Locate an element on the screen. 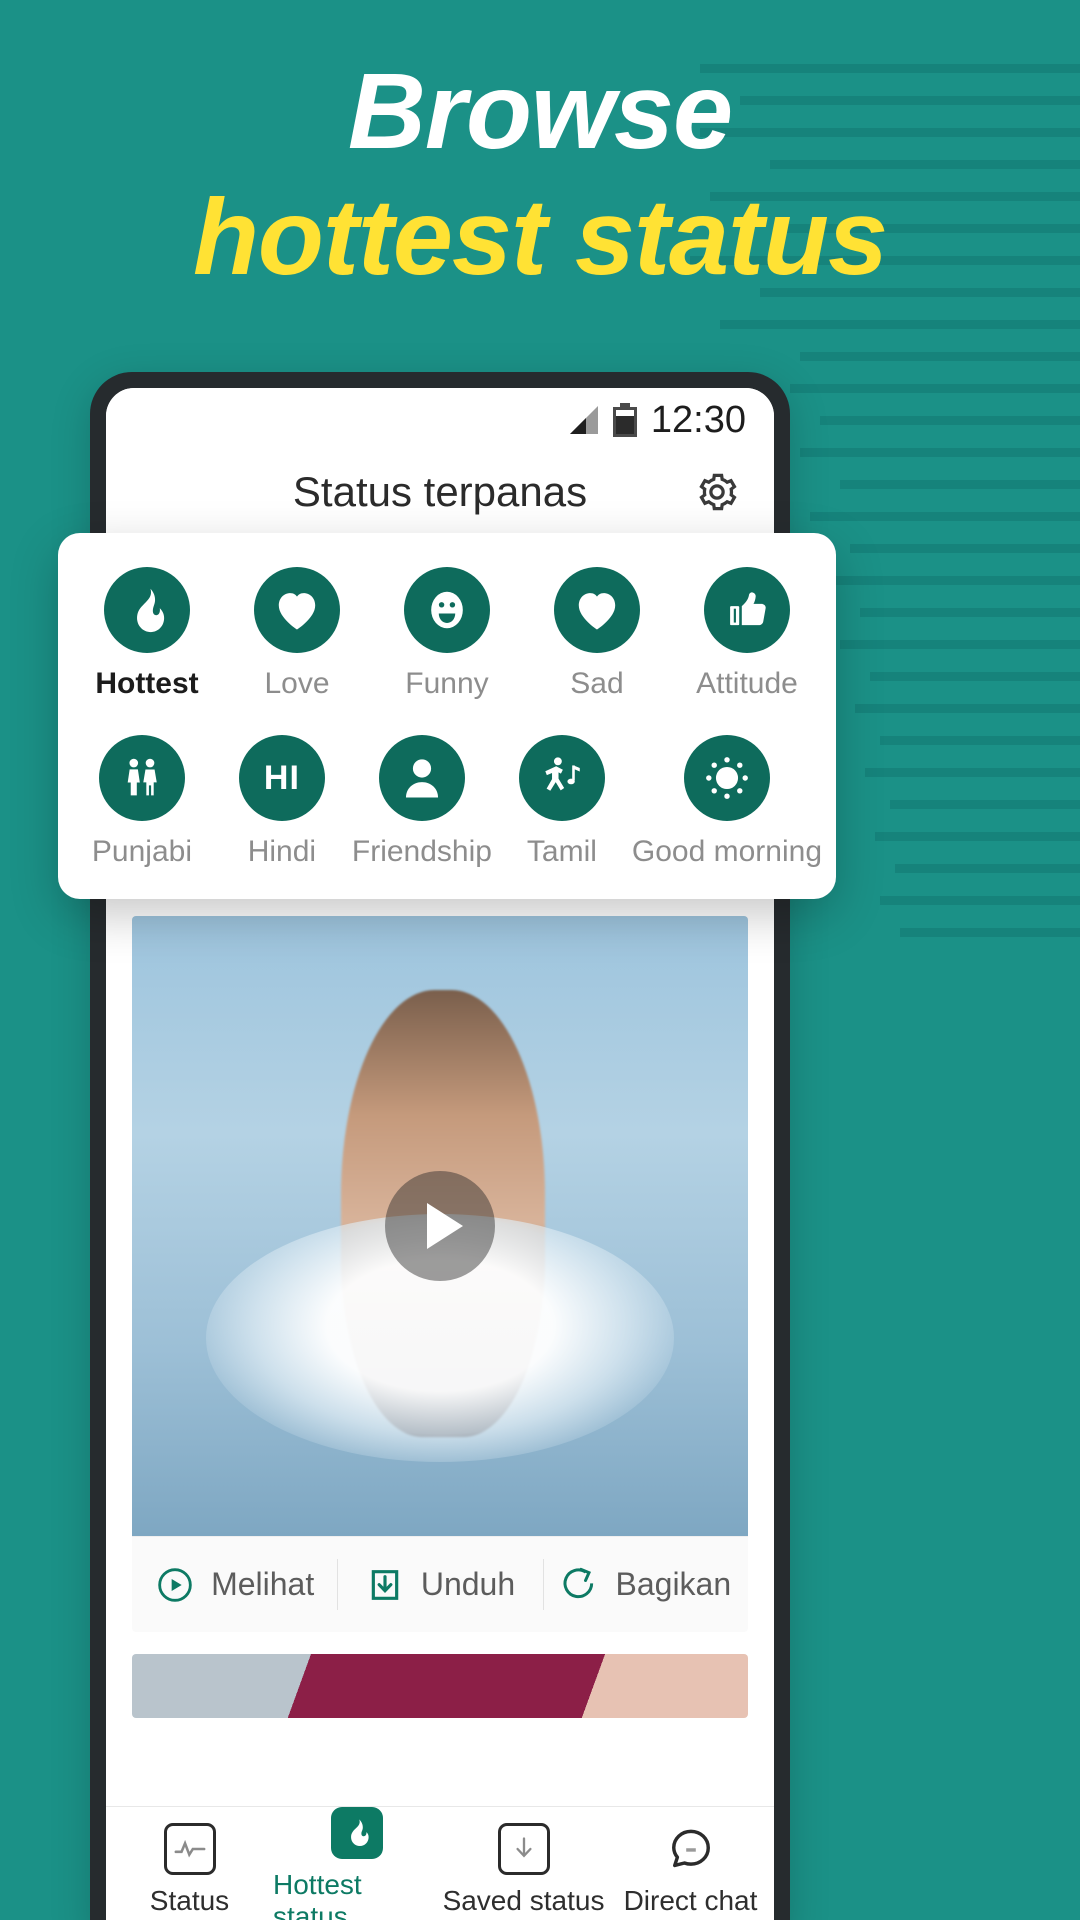  nav-label-direct-chat: Direct chat is located at coordinates (690, 1900).